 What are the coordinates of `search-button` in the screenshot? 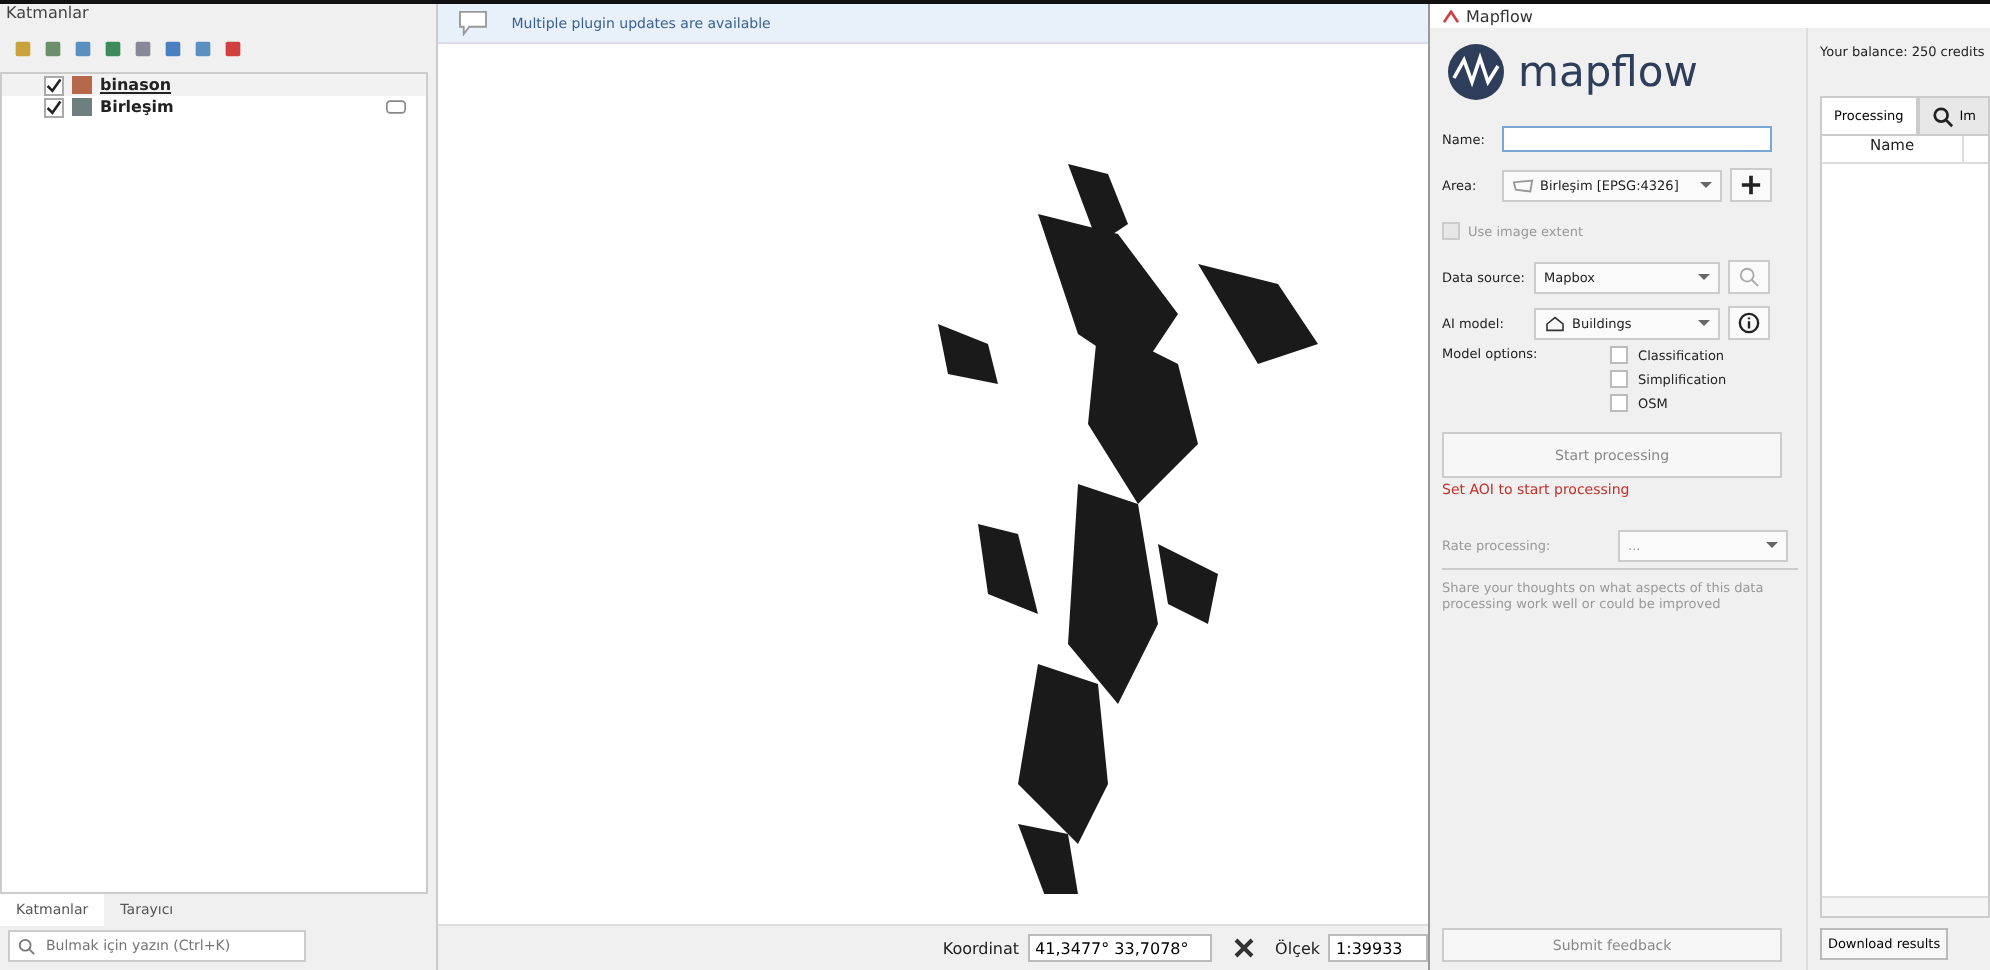 It's located at (1749, 277).